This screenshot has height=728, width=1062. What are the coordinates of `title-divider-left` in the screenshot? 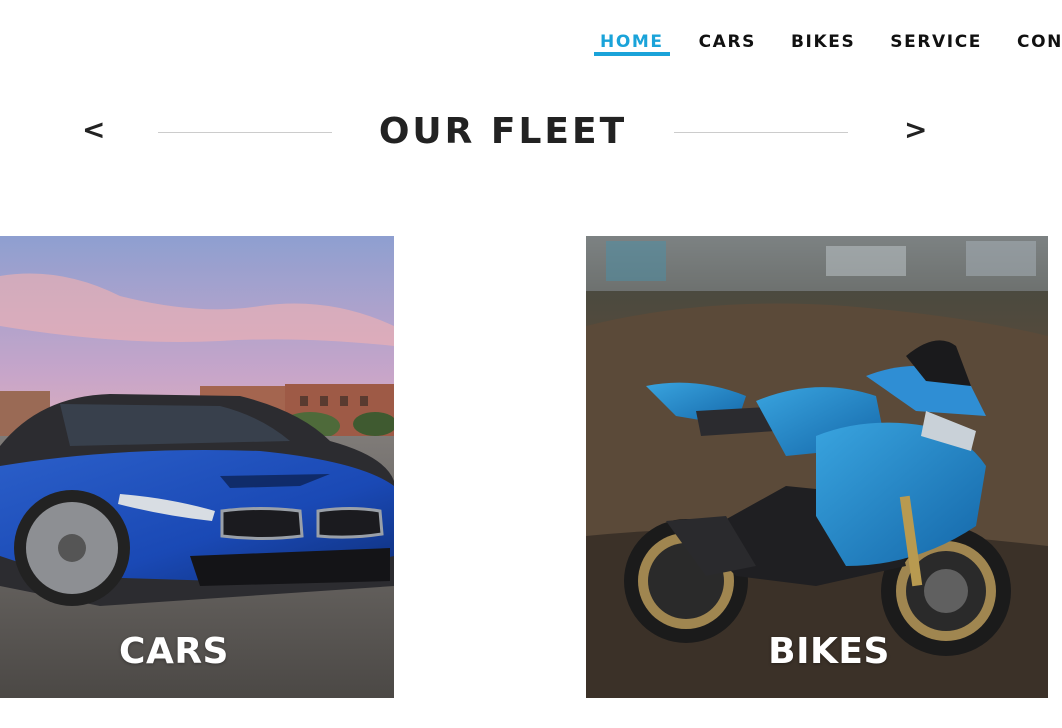 It's located at (245, 132).